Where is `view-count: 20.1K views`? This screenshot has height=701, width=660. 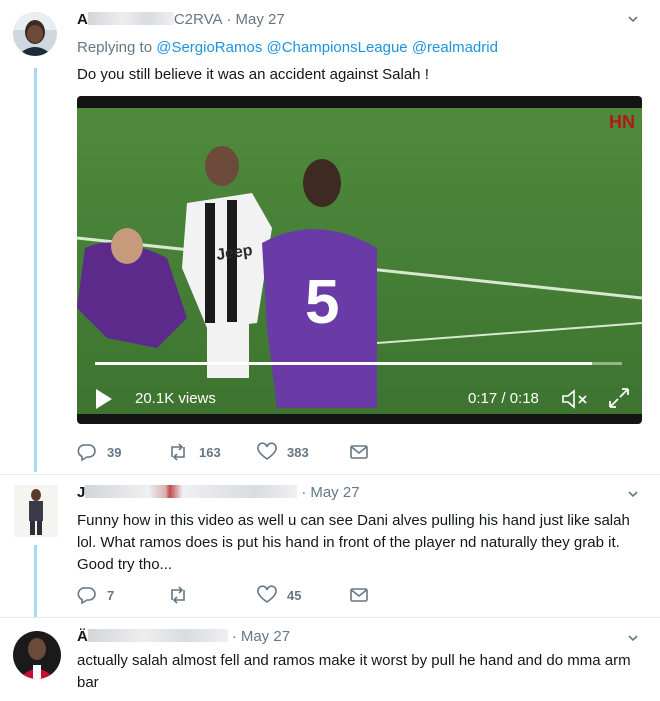
view-count: 20.1K views is located at coordinates (175, 398).